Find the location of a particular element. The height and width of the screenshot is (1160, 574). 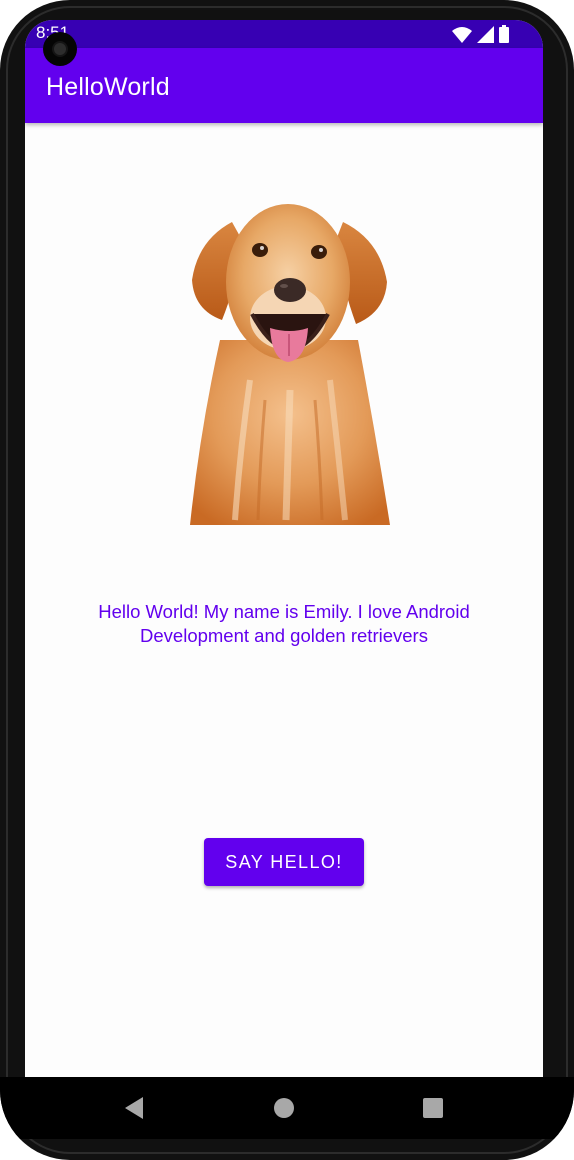

battery-icon is located at coordinates (504, 34).